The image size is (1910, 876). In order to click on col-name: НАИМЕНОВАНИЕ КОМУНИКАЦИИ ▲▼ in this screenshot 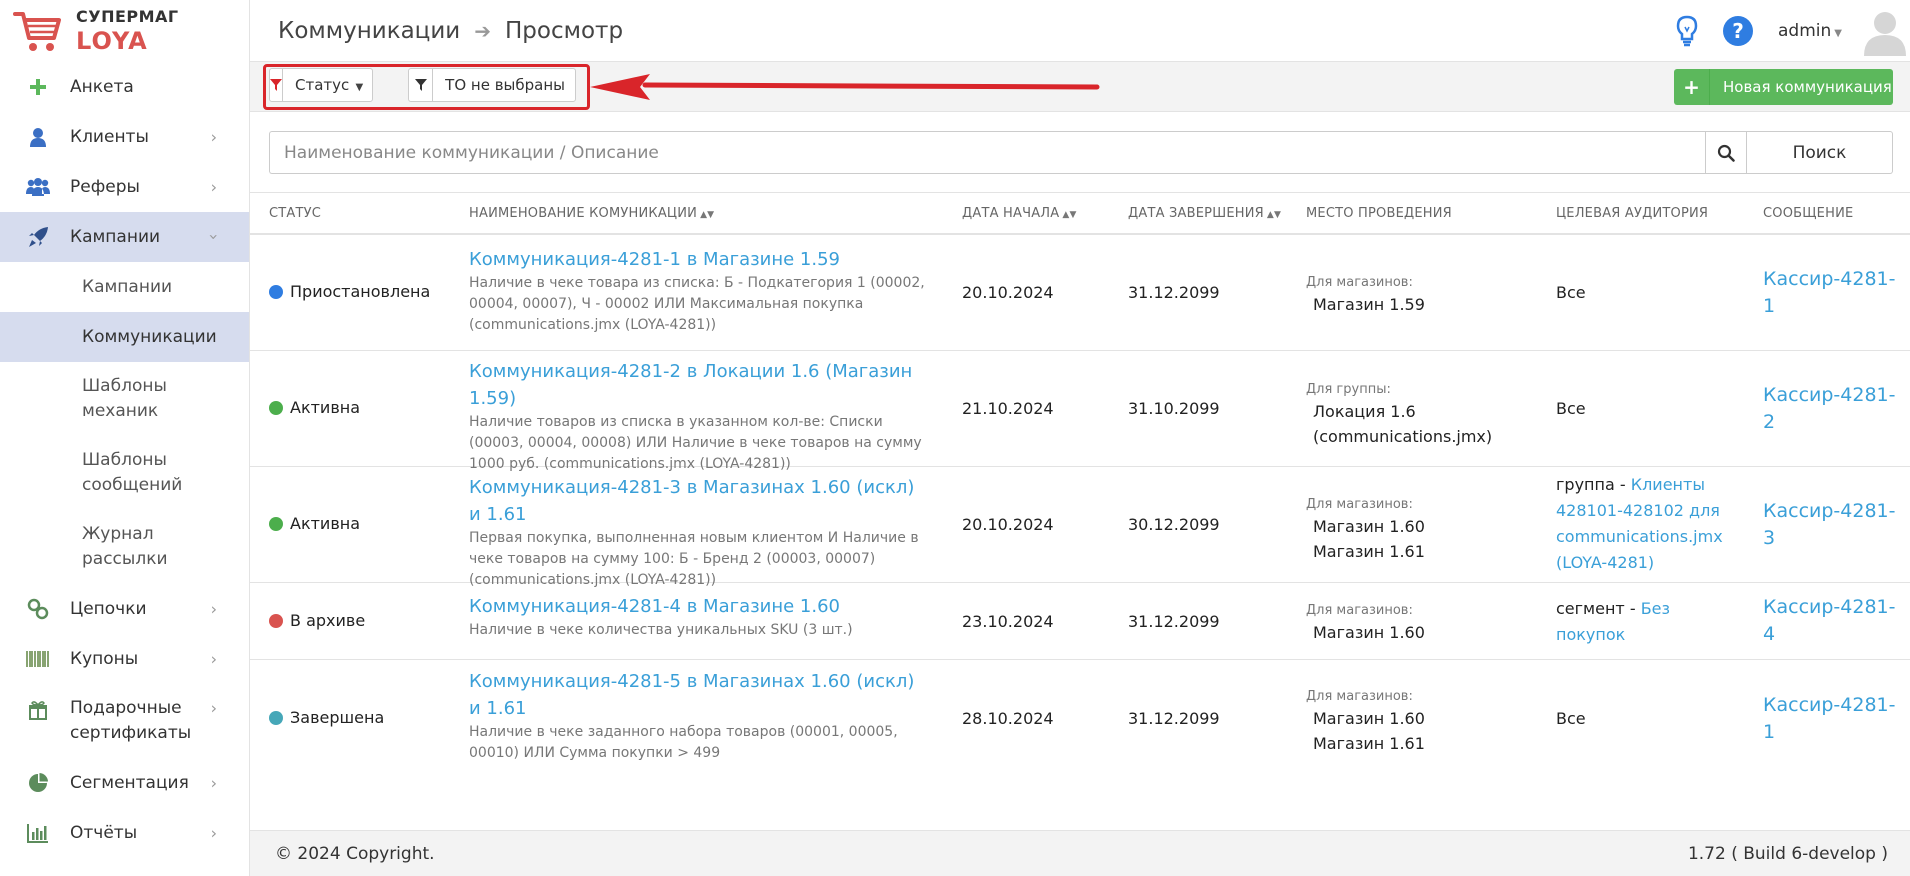, I will do `click(591, 213)`.